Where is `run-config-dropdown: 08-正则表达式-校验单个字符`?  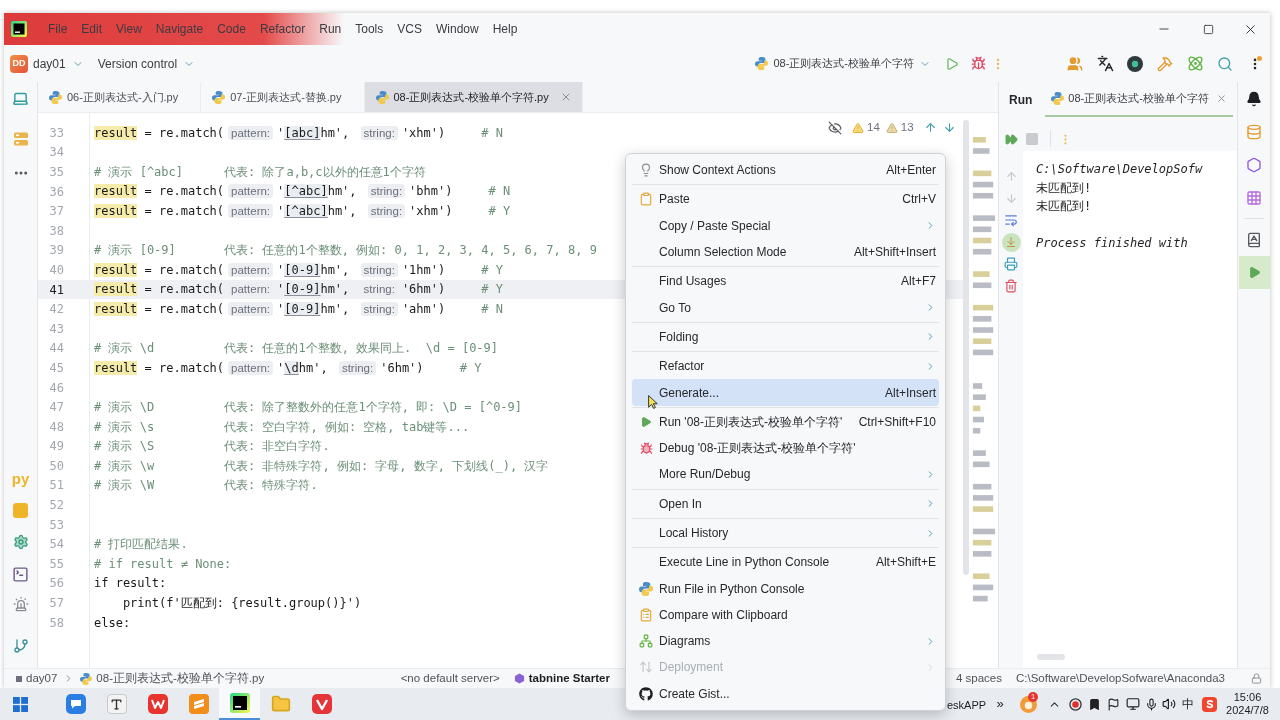 run-config-dropdown: 08-正则表达式-校验单个字符 is located at coordinates (847, 63).